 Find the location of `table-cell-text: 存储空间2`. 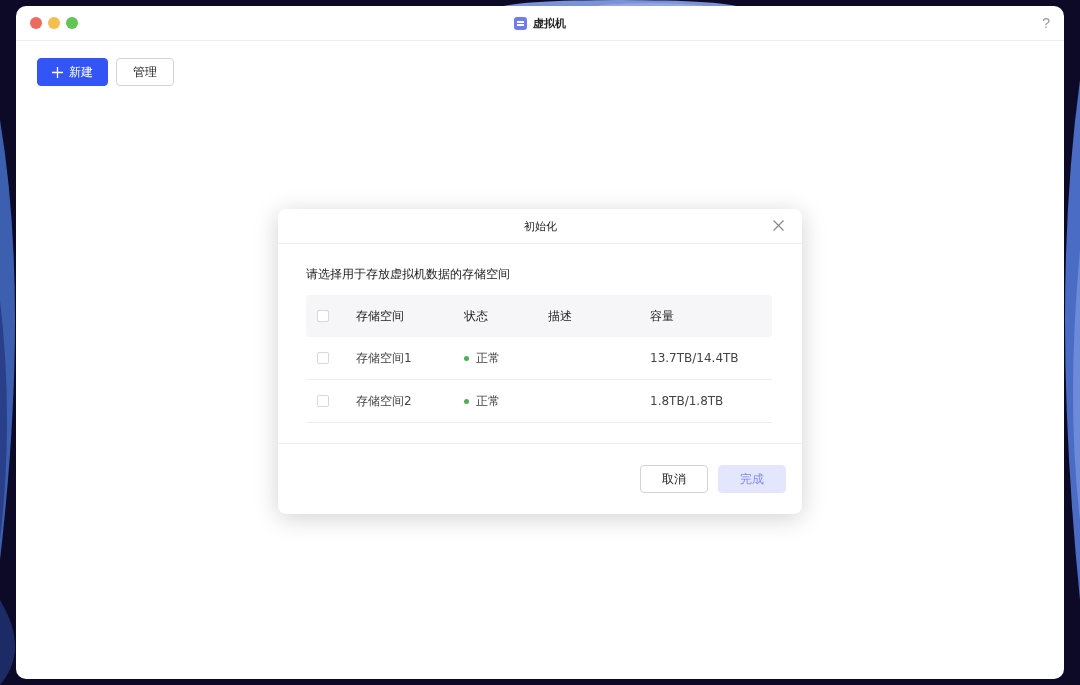

table-cell-text: 存储空间2 is located at coordinates (384, 401).